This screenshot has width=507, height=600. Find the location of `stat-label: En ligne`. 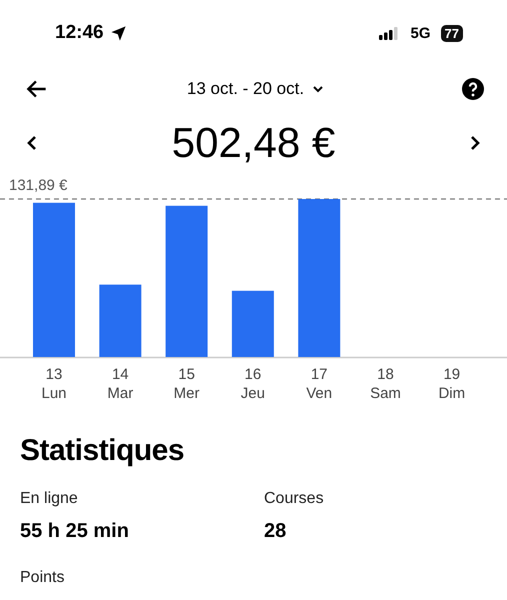

stat-label: En ligne is located at coordinates (49, 499).